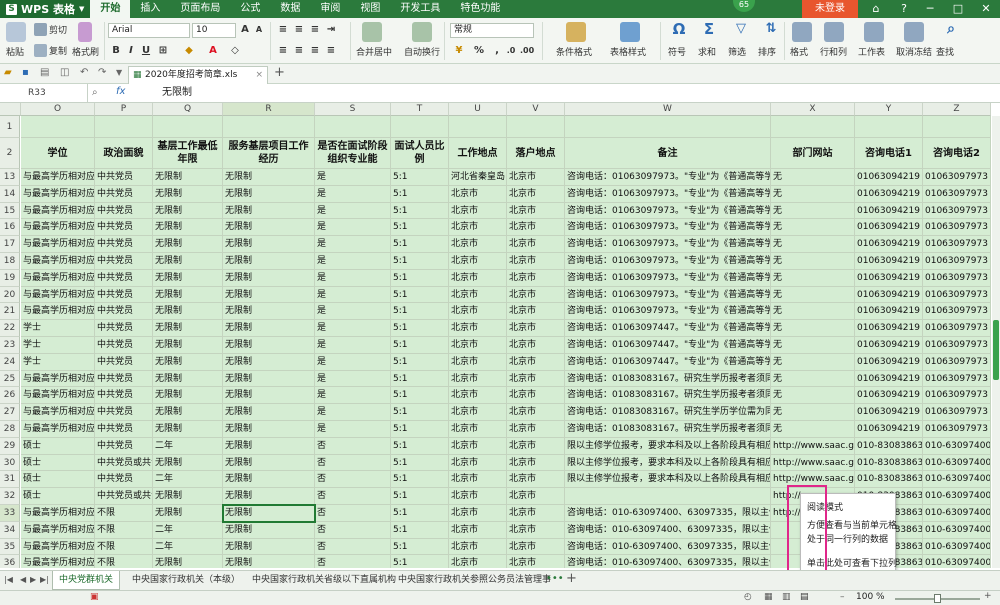 The width and height of the screenshot is (1000, 605). I want to click on help-icon: ?, so click(904, 9).